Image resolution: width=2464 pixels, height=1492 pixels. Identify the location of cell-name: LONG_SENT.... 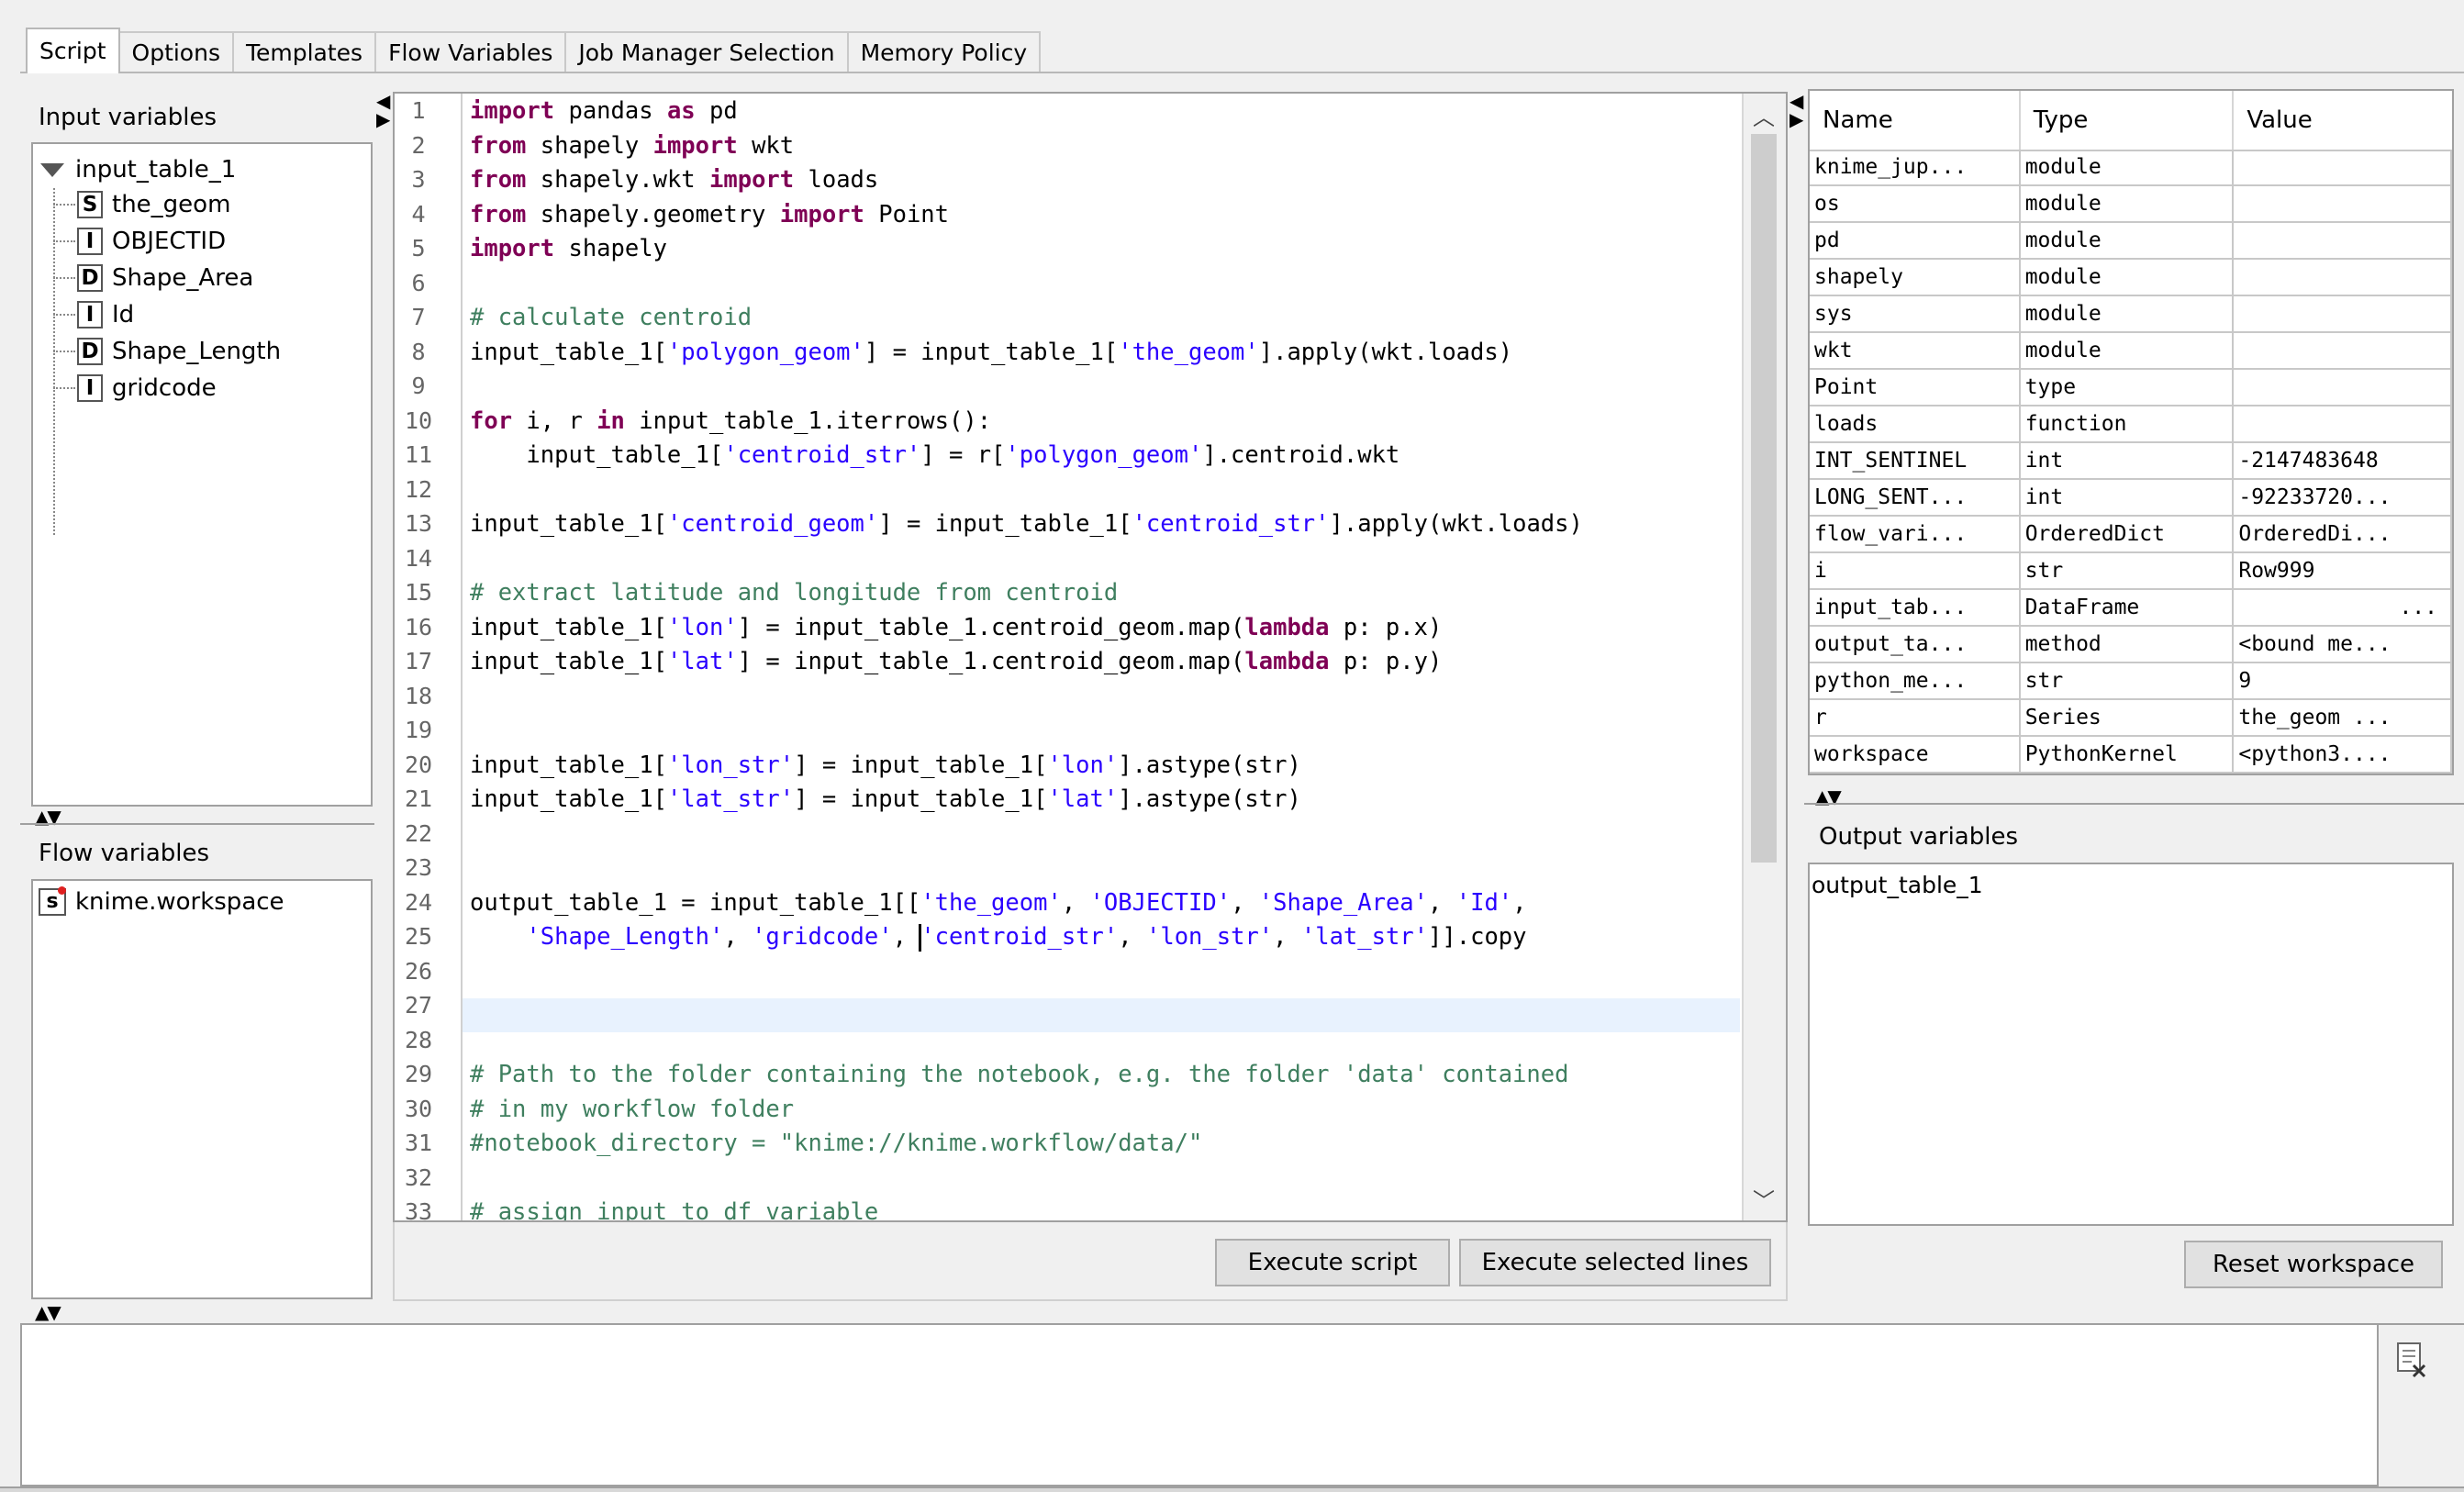
(1915, 498).